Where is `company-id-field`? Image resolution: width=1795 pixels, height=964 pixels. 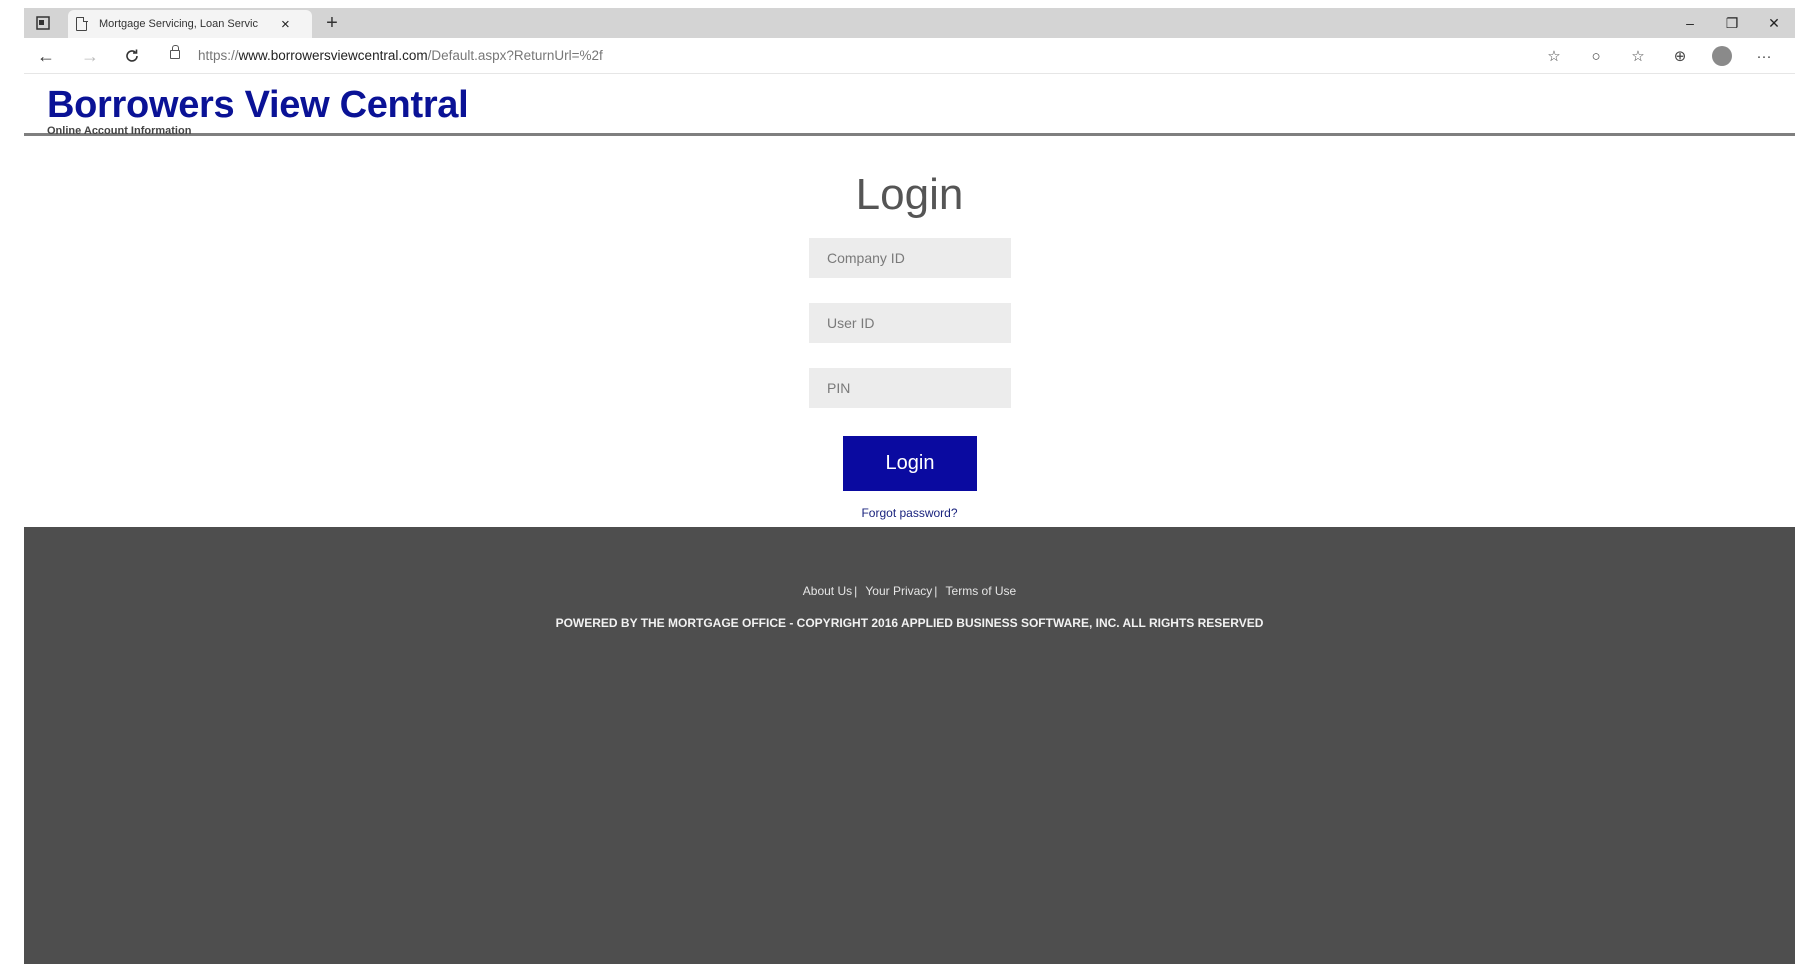
company-id-field is located at coordinates (910, 258).